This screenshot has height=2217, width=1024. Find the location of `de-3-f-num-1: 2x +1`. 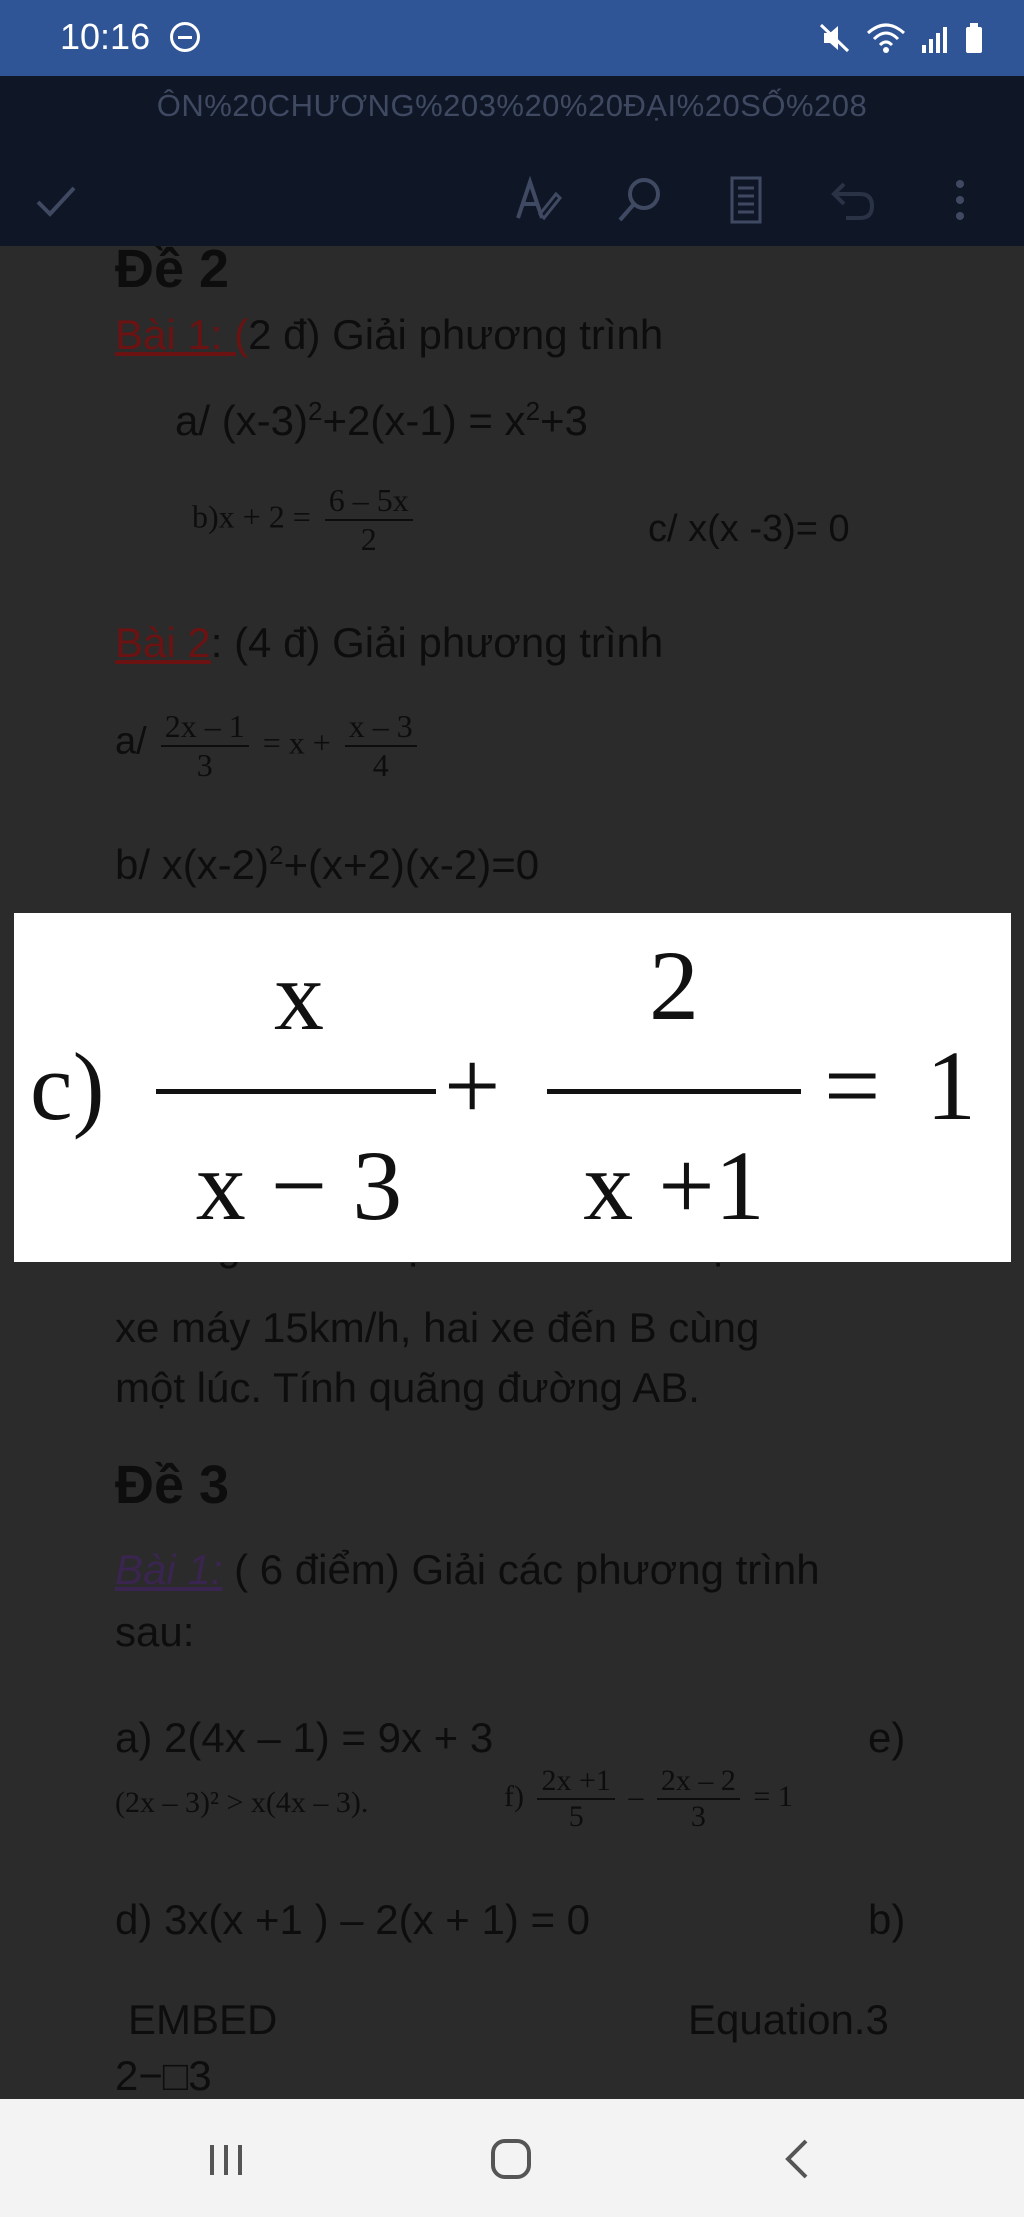

de-3-f-num-1: 2x +1 is located at coordinates (576, 1782).